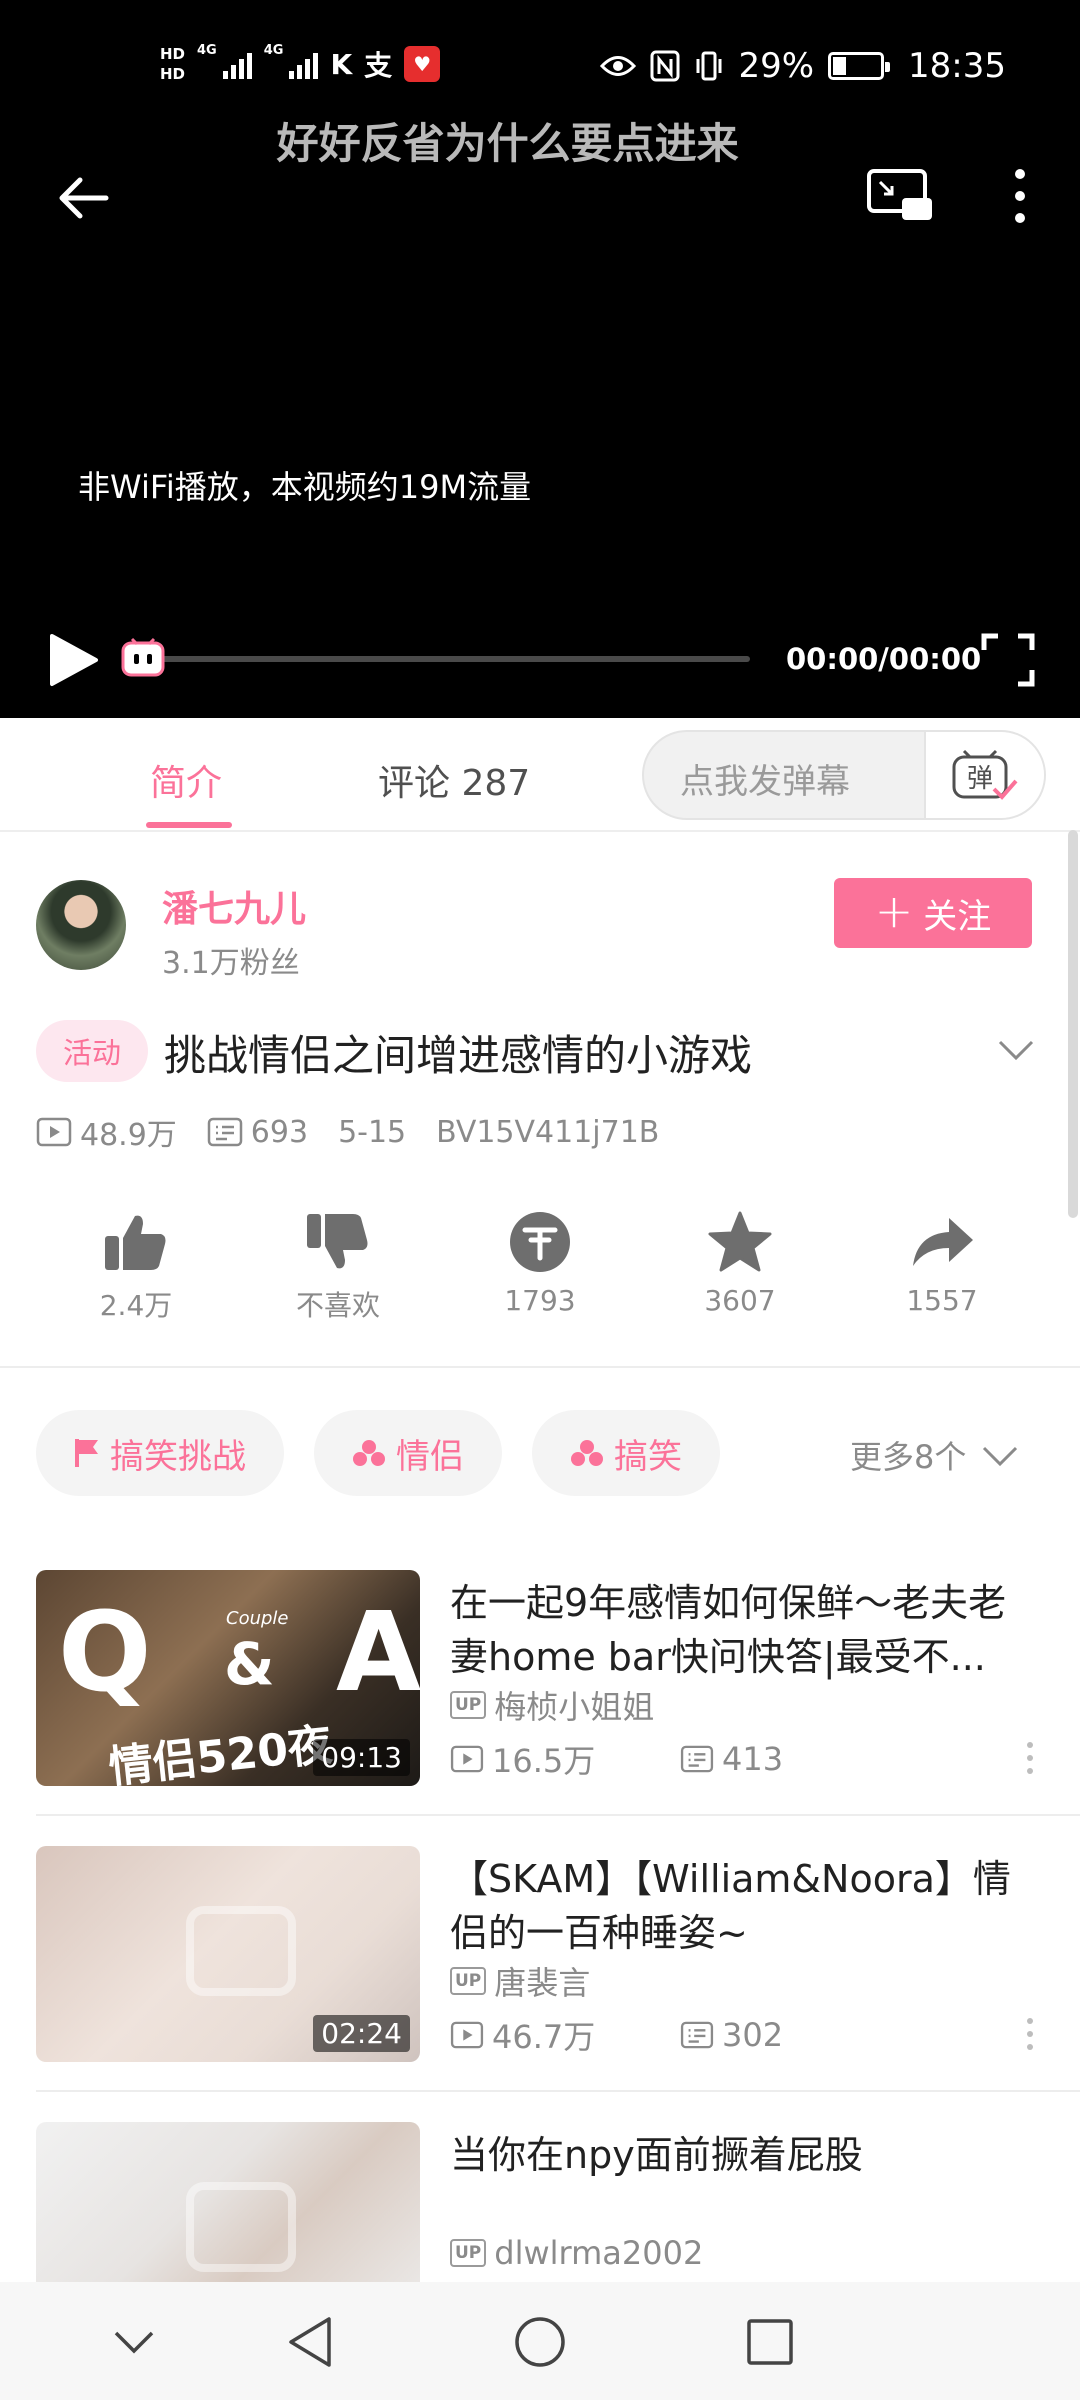  What do you see at coordinates (134, 2342) in the screenshot?
I see `nav-hide-button` at bounding box center [134, 2342].